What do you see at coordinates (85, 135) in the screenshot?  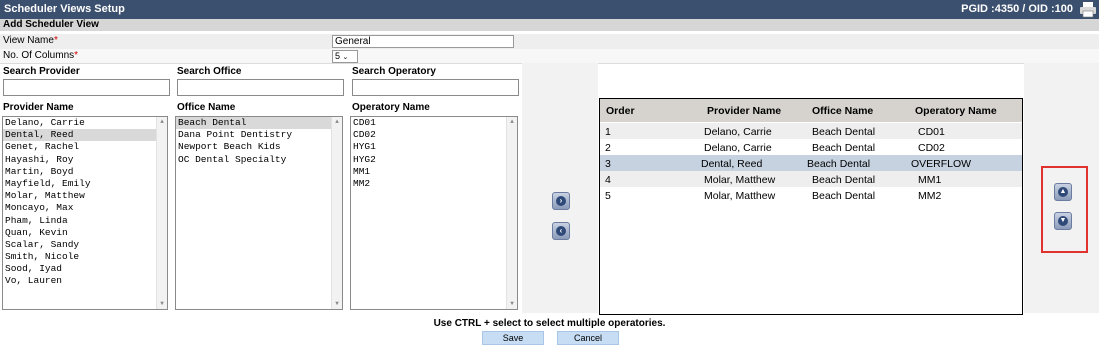 I see `list-item: Dental, Reed` at bounding box center [85, 135].